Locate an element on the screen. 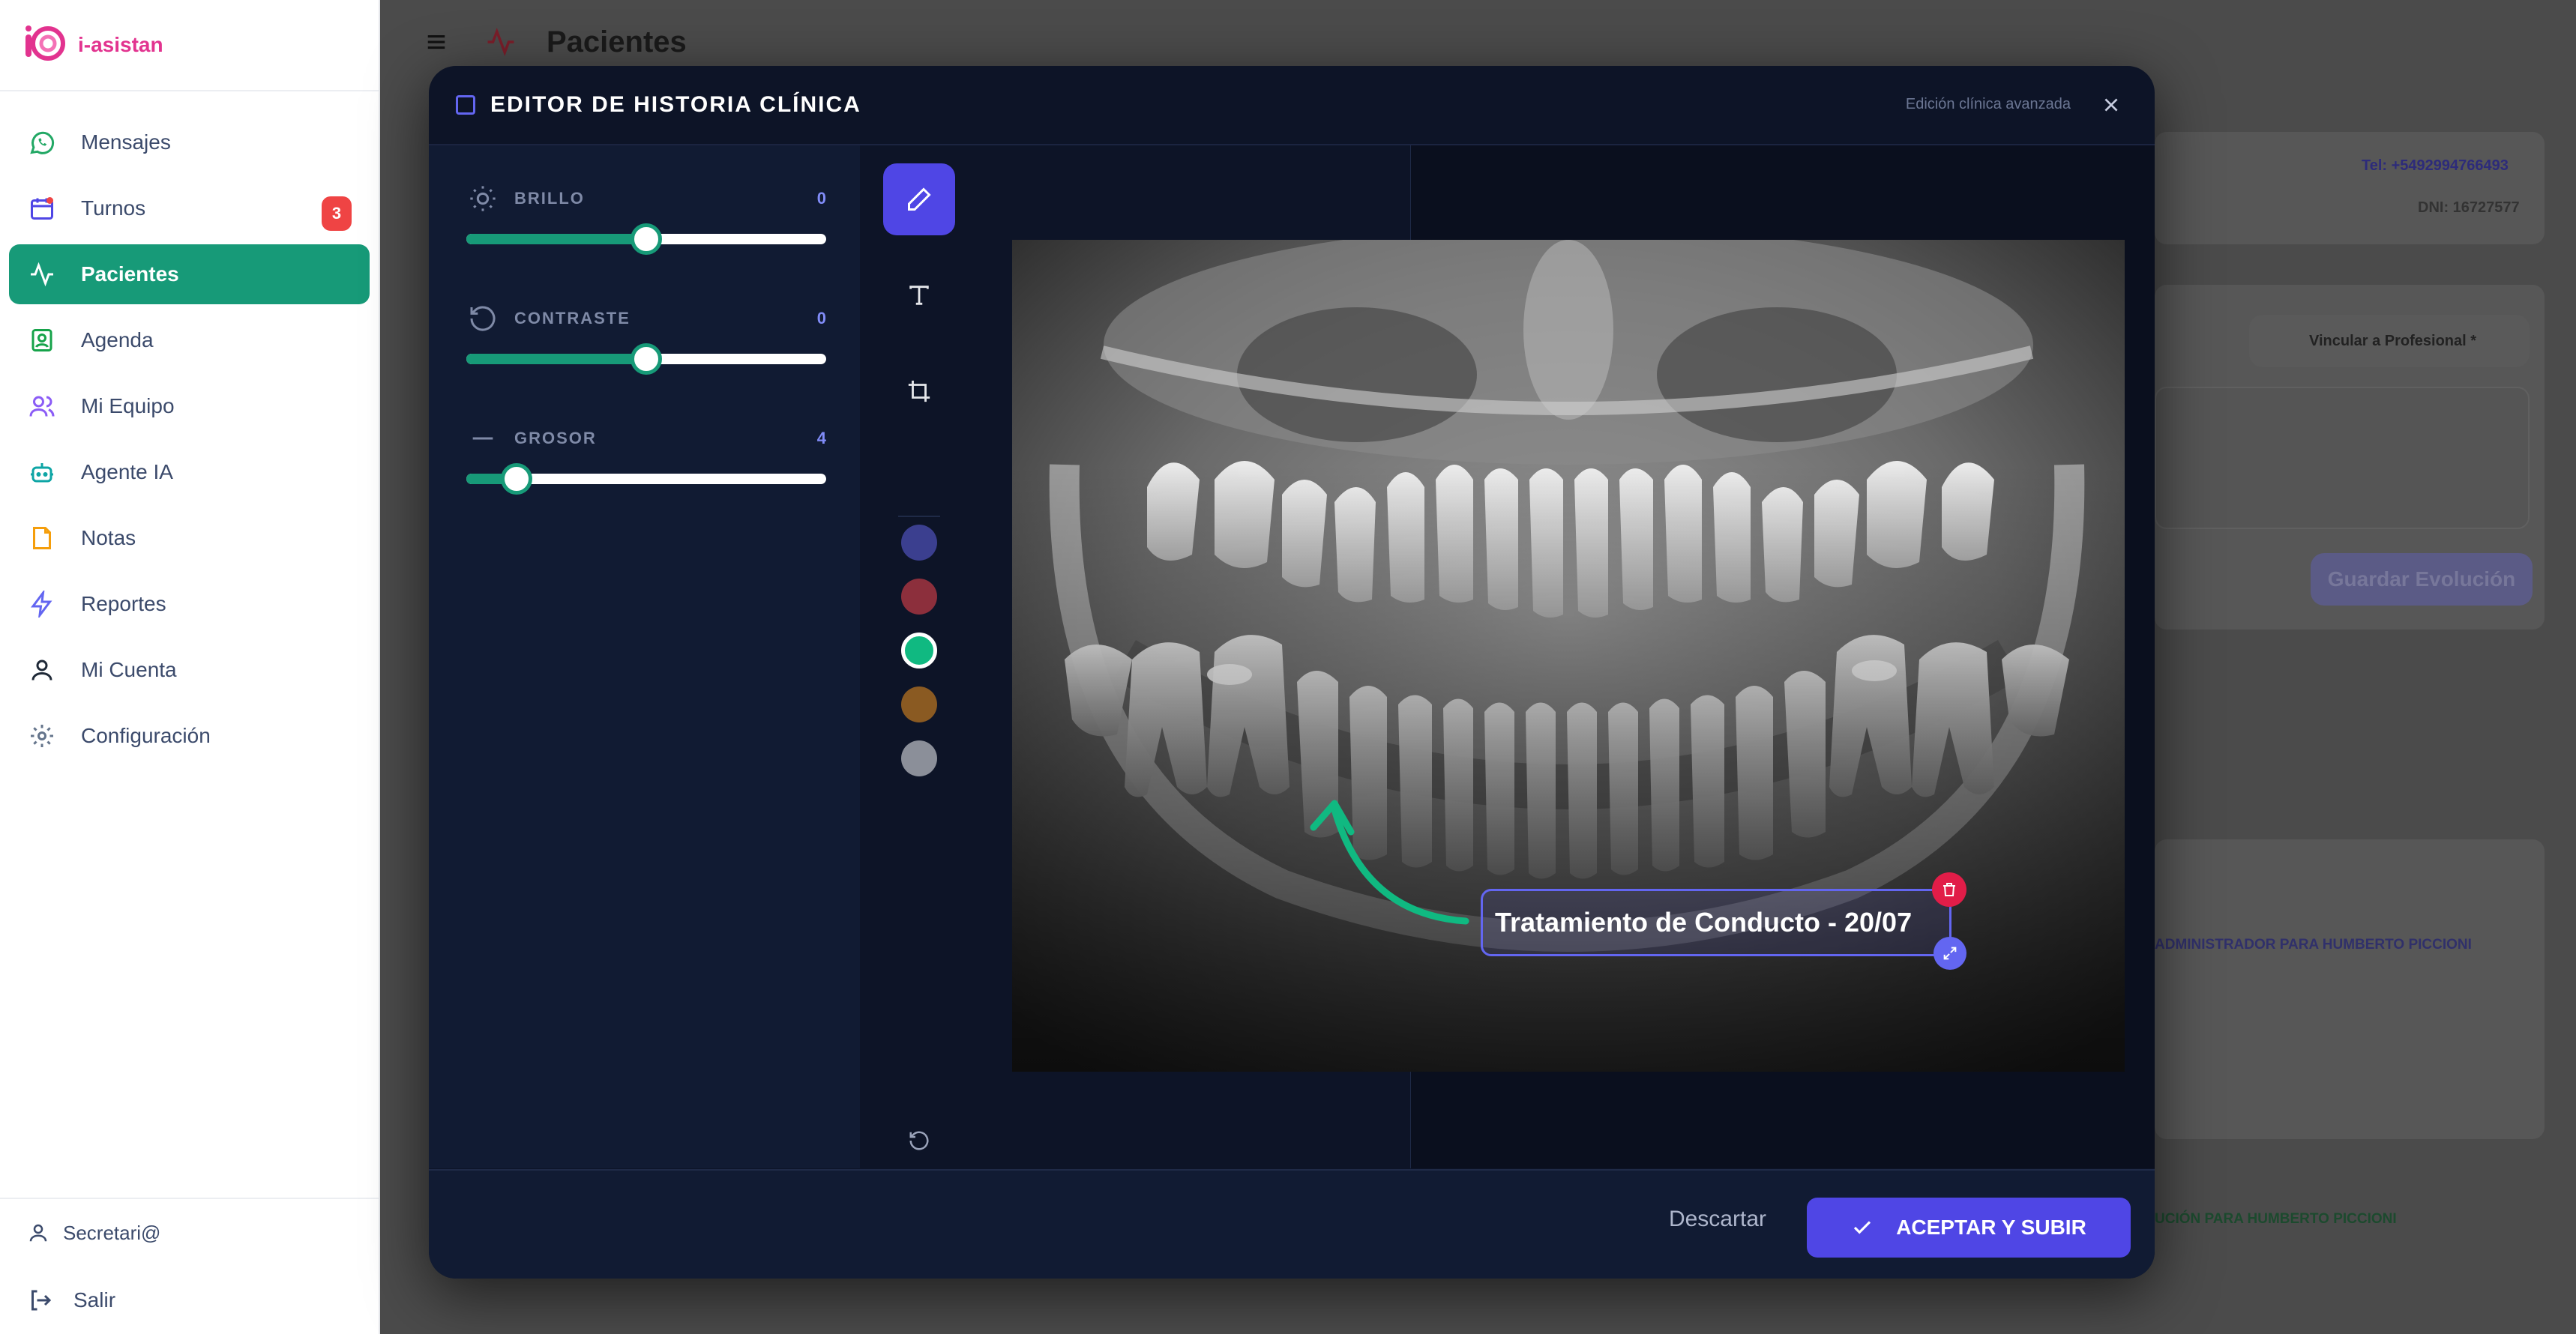 Image resolution: width=2576 pixels, height=1334 pixels. sidebar-item-agente-ia: Agente IA is located at coordinates (189, 472).